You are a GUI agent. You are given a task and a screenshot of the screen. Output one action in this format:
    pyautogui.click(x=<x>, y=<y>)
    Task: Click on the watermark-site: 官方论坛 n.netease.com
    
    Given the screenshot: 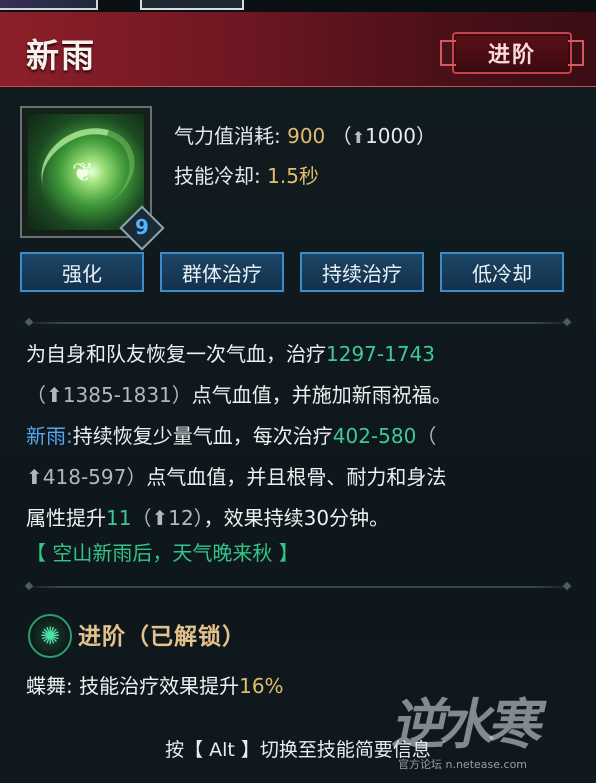 What is the action you would take?
    pyautogui.click(x=463, y=764)
    